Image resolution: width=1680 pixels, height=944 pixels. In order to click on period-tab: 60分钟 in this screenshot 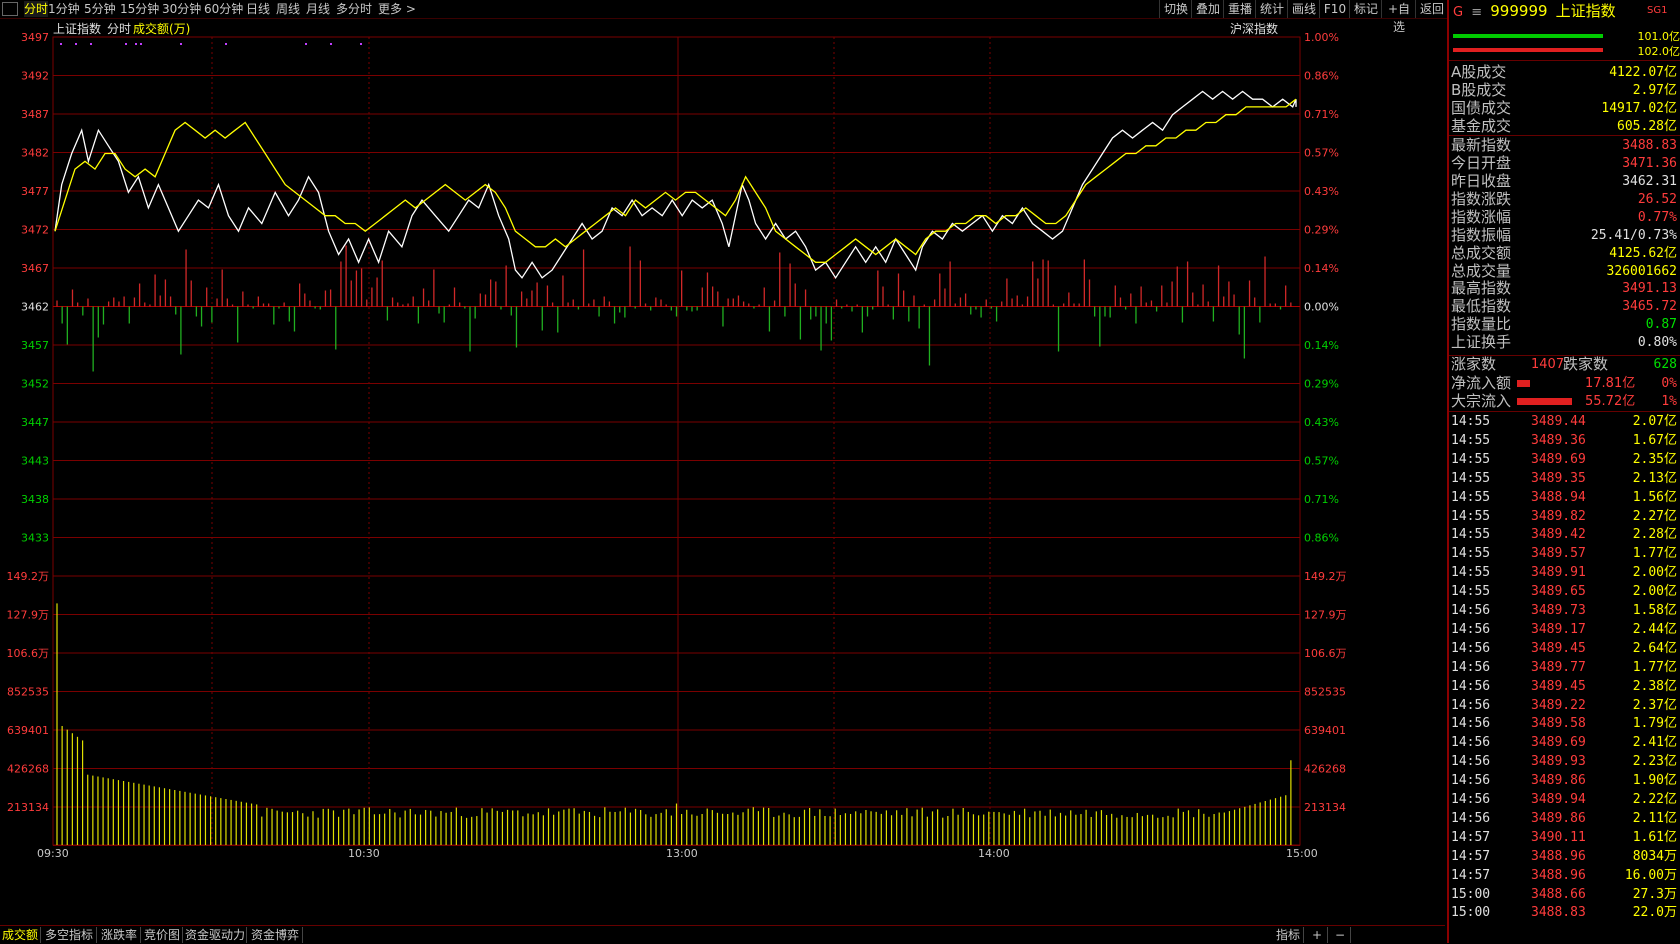, I will do `click(223, 9)`.